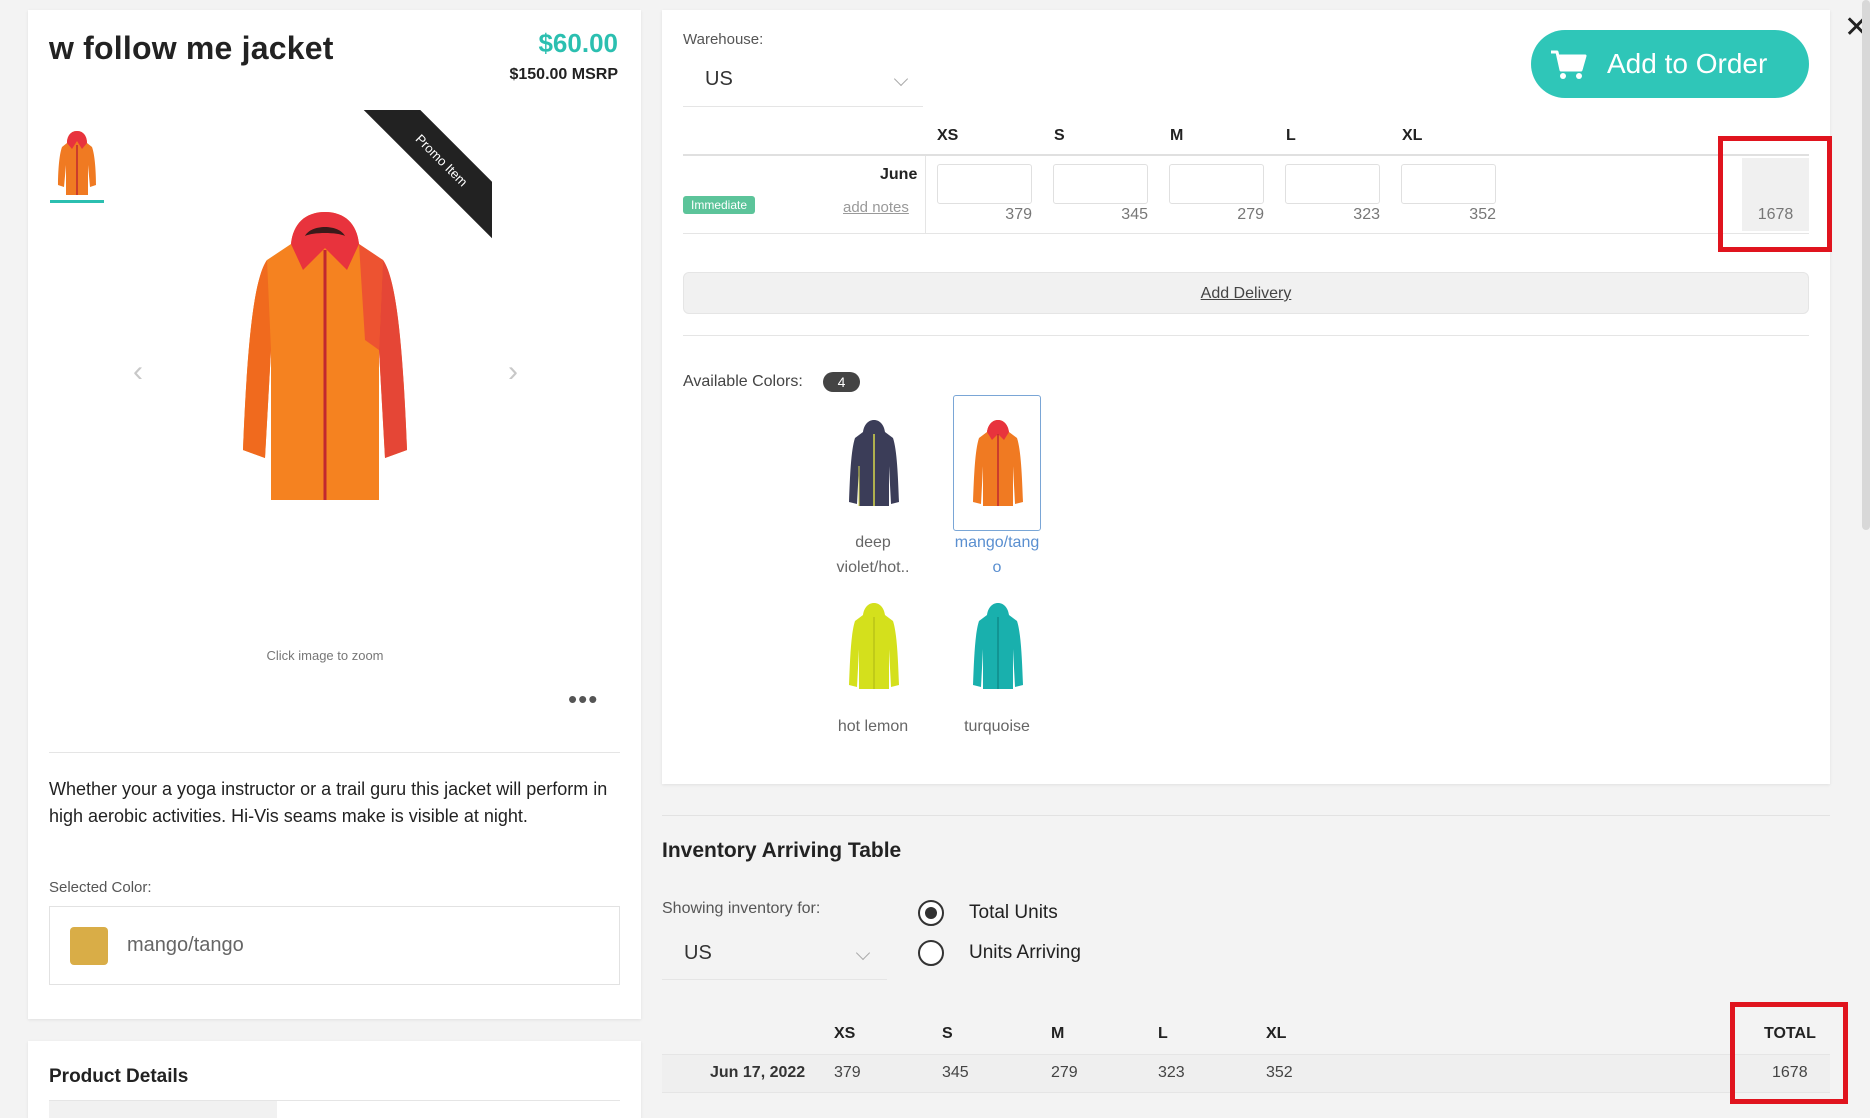 The width and height of the screenshot is (1870, 1118). What do you see at coordinates (1177, 135) in the screenshot?
I see `size-header-m: M` at bounding box center [1177, 135].